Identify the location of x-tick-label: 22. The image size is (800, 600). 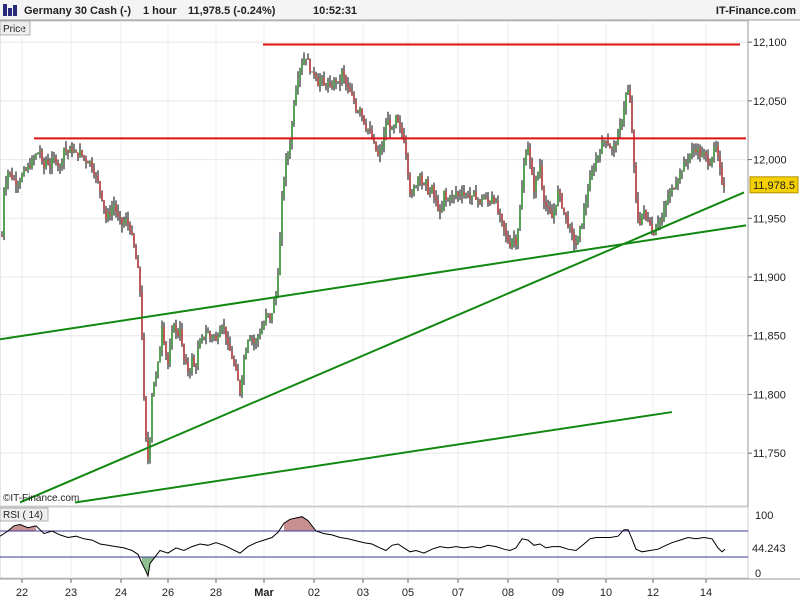
(22, 593).